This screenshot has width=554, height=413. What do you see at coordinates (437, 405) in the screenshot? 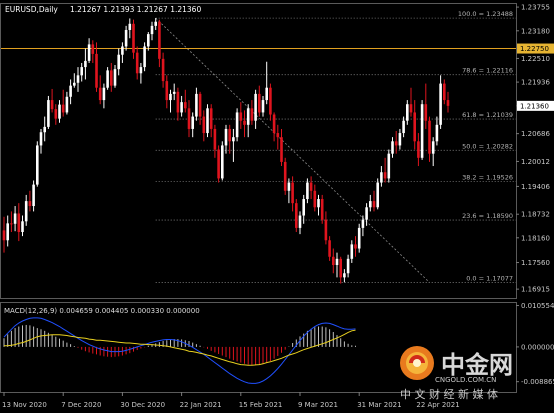
I see `time-tick-label: 22 Apr 2021` at bounding box center [437, 405].